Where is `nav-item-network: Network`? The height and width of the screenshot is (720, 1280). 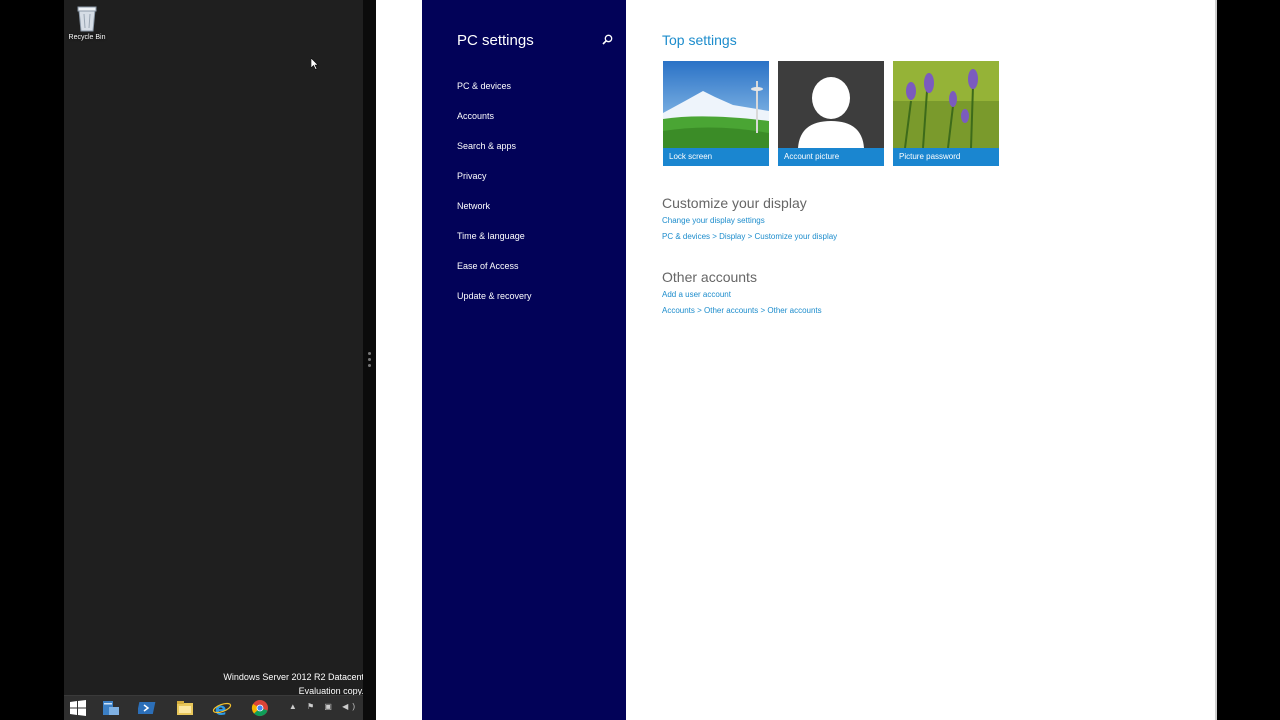
nav-item-network: Network is located at coordinates (494, 213).